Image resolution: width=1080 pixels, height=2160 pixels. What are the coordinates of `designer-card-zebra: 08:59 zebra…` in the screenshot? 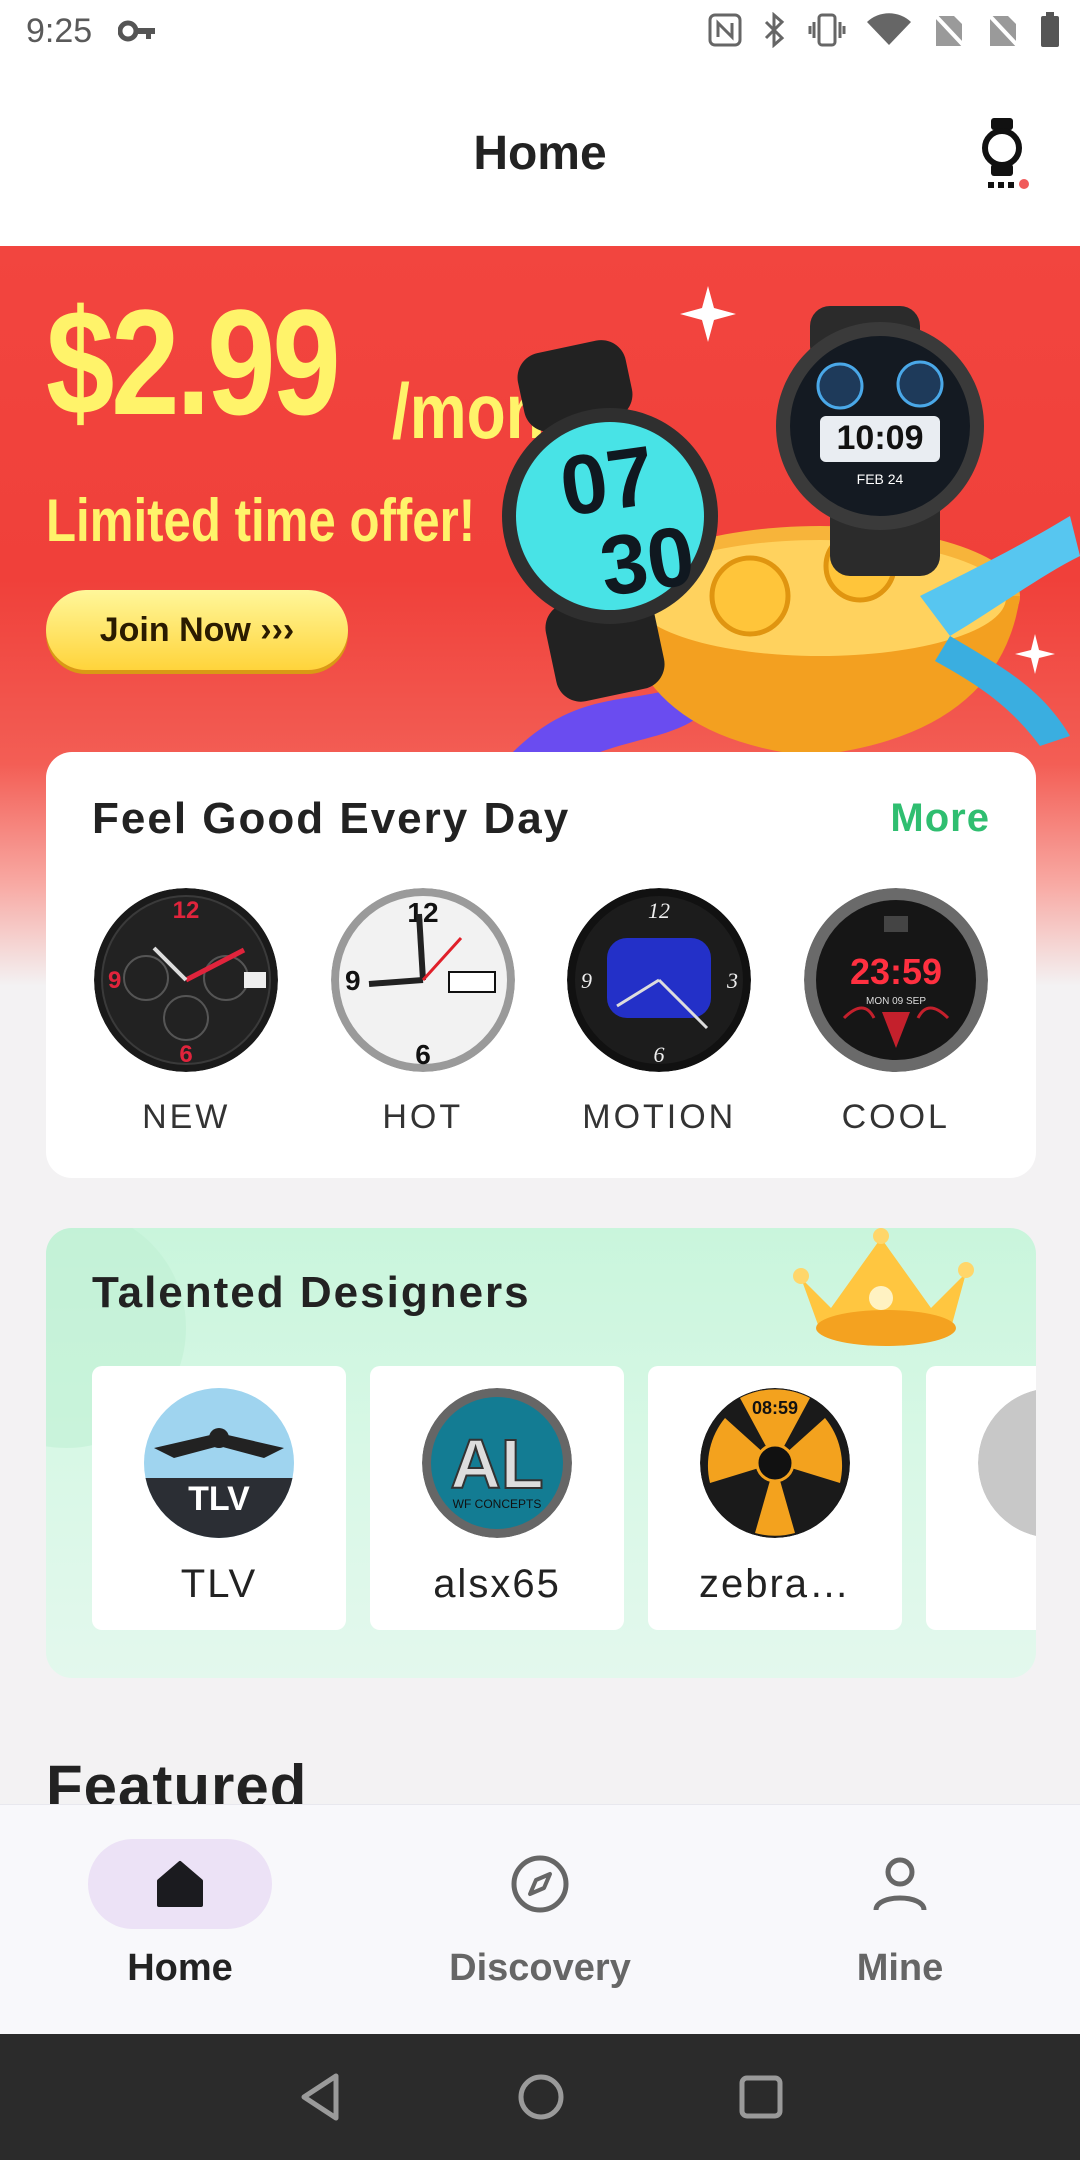 It's located at (775, 1498).